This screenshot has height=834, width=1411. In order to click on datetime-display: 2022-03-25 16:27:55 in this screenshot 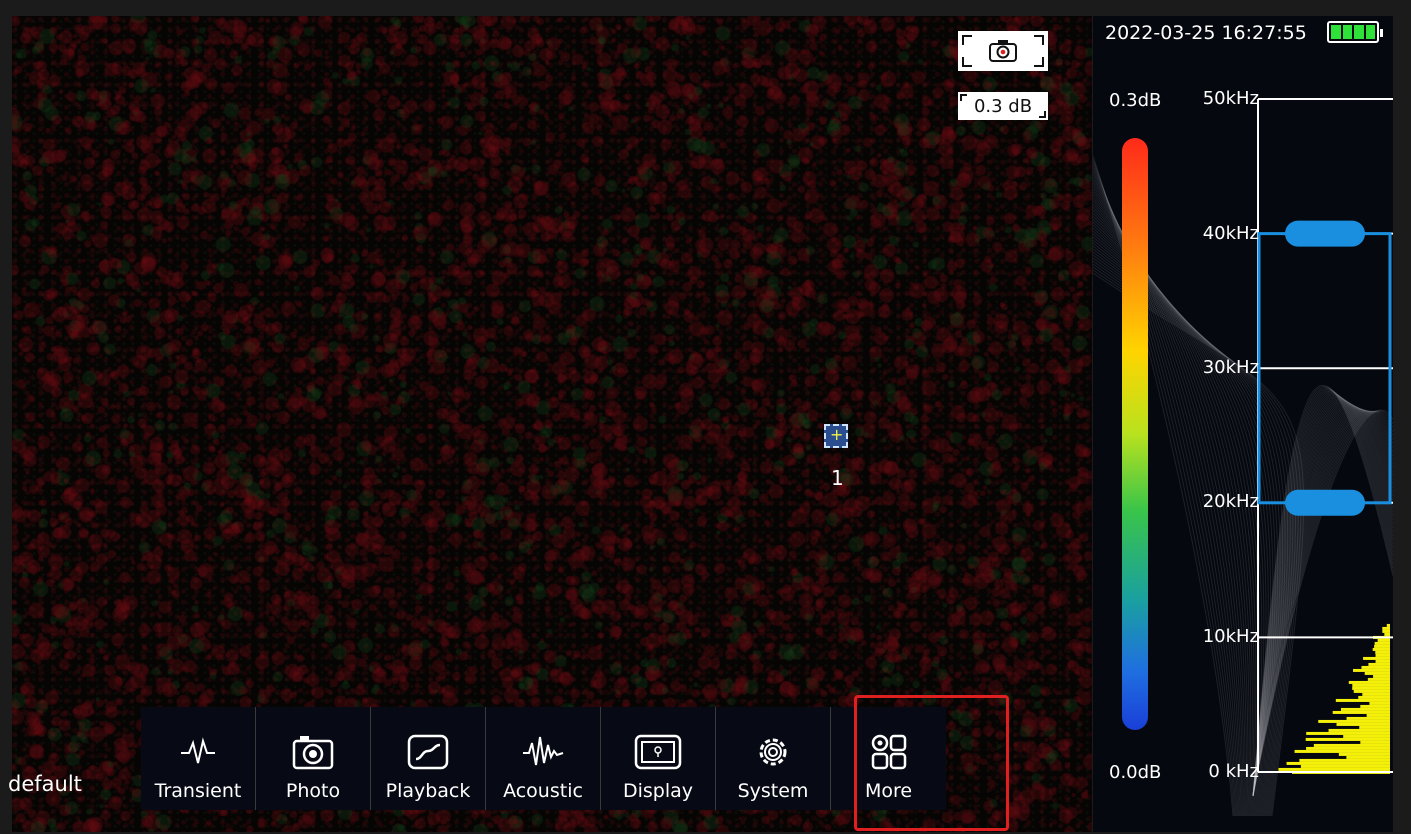, I will do `click(1206, 33)`.